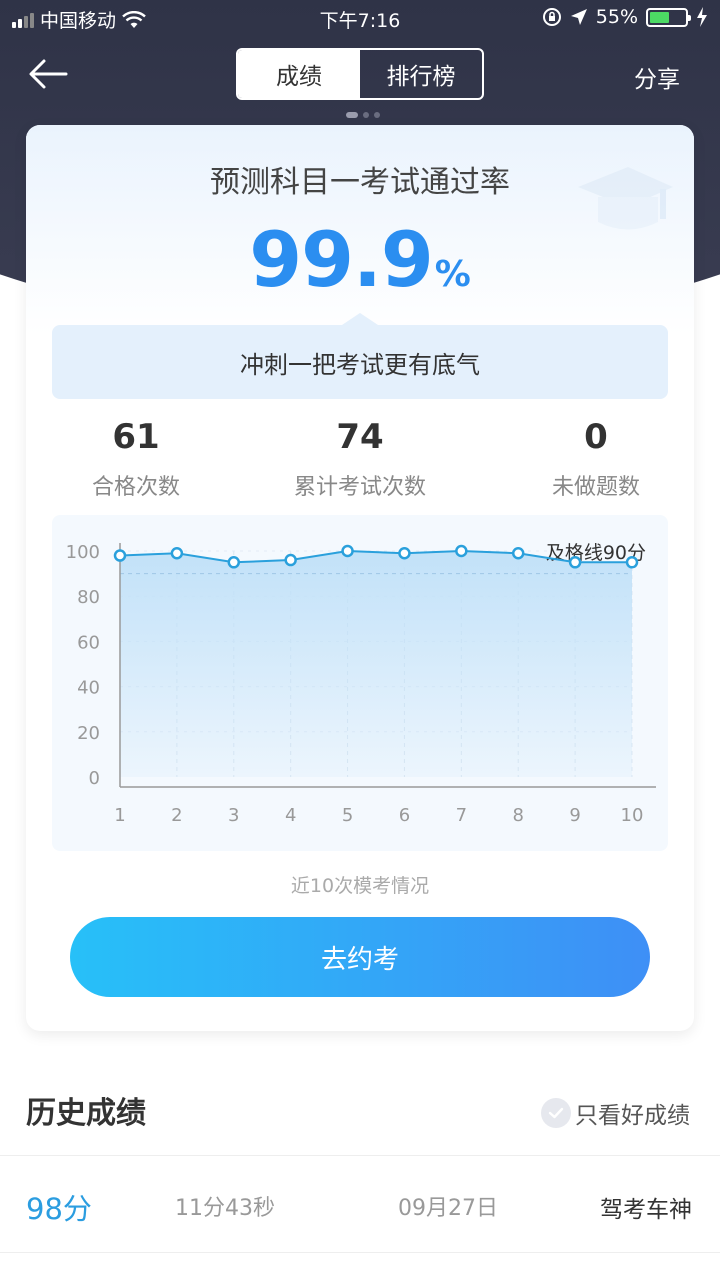  What do you see at coordinates (404, 815) in the screenshot?
I see `x-tick-label: 6` at bounding box center [404, 815].